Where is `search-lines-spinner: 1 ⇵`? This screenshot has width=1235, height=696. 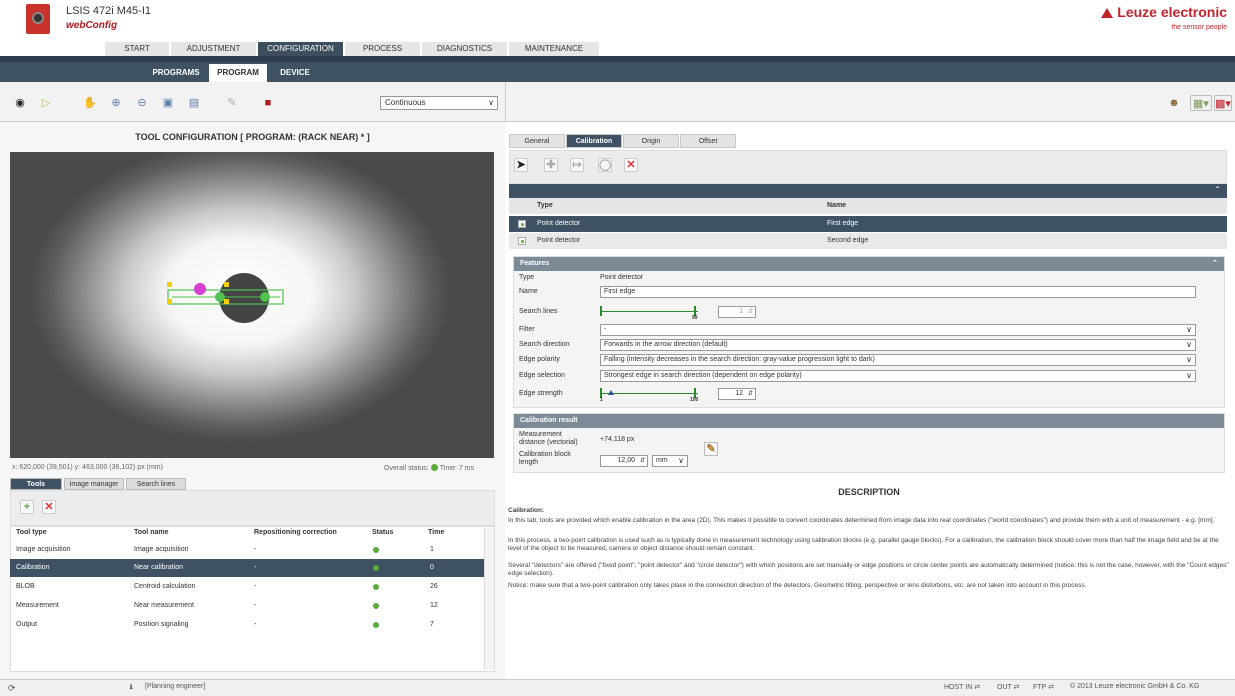 search-lines-spinner: 1 ⇵ is located at coordinates (737, 312).